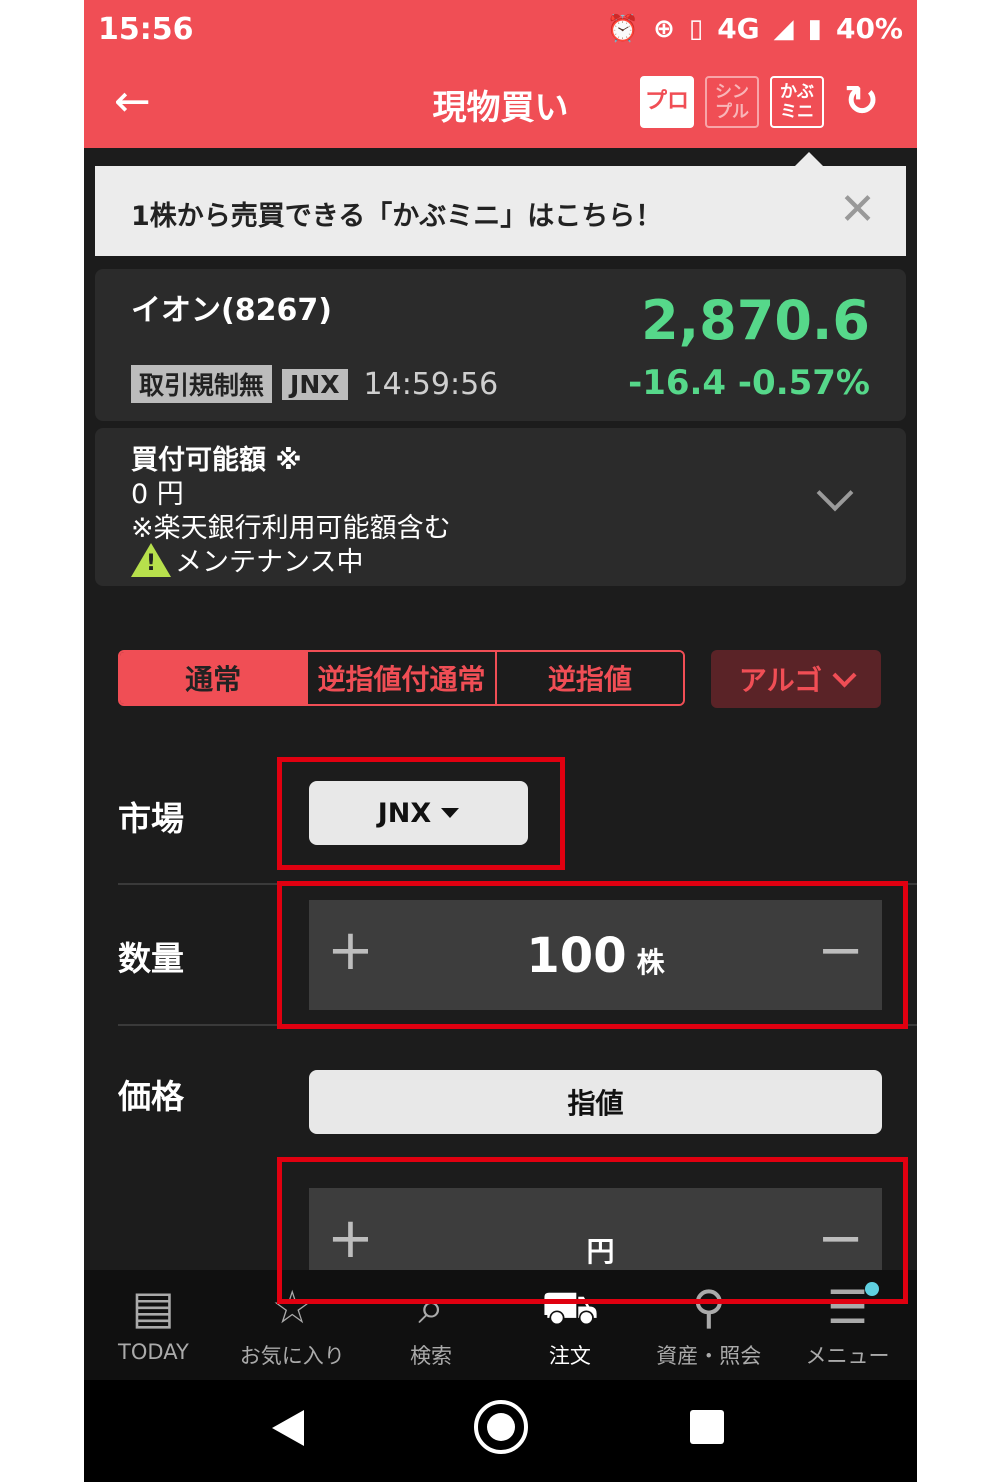  What do you see at coordinates (797, 102) in the screenshot?
I see `mode-kabumini-button: かぶミニ` at bounding box center [797, 102].